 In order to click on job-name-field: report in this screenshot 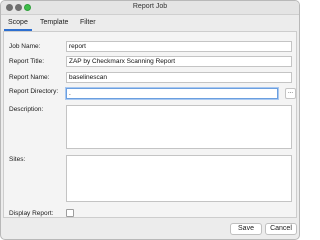, I will do `click(179, 46)`.